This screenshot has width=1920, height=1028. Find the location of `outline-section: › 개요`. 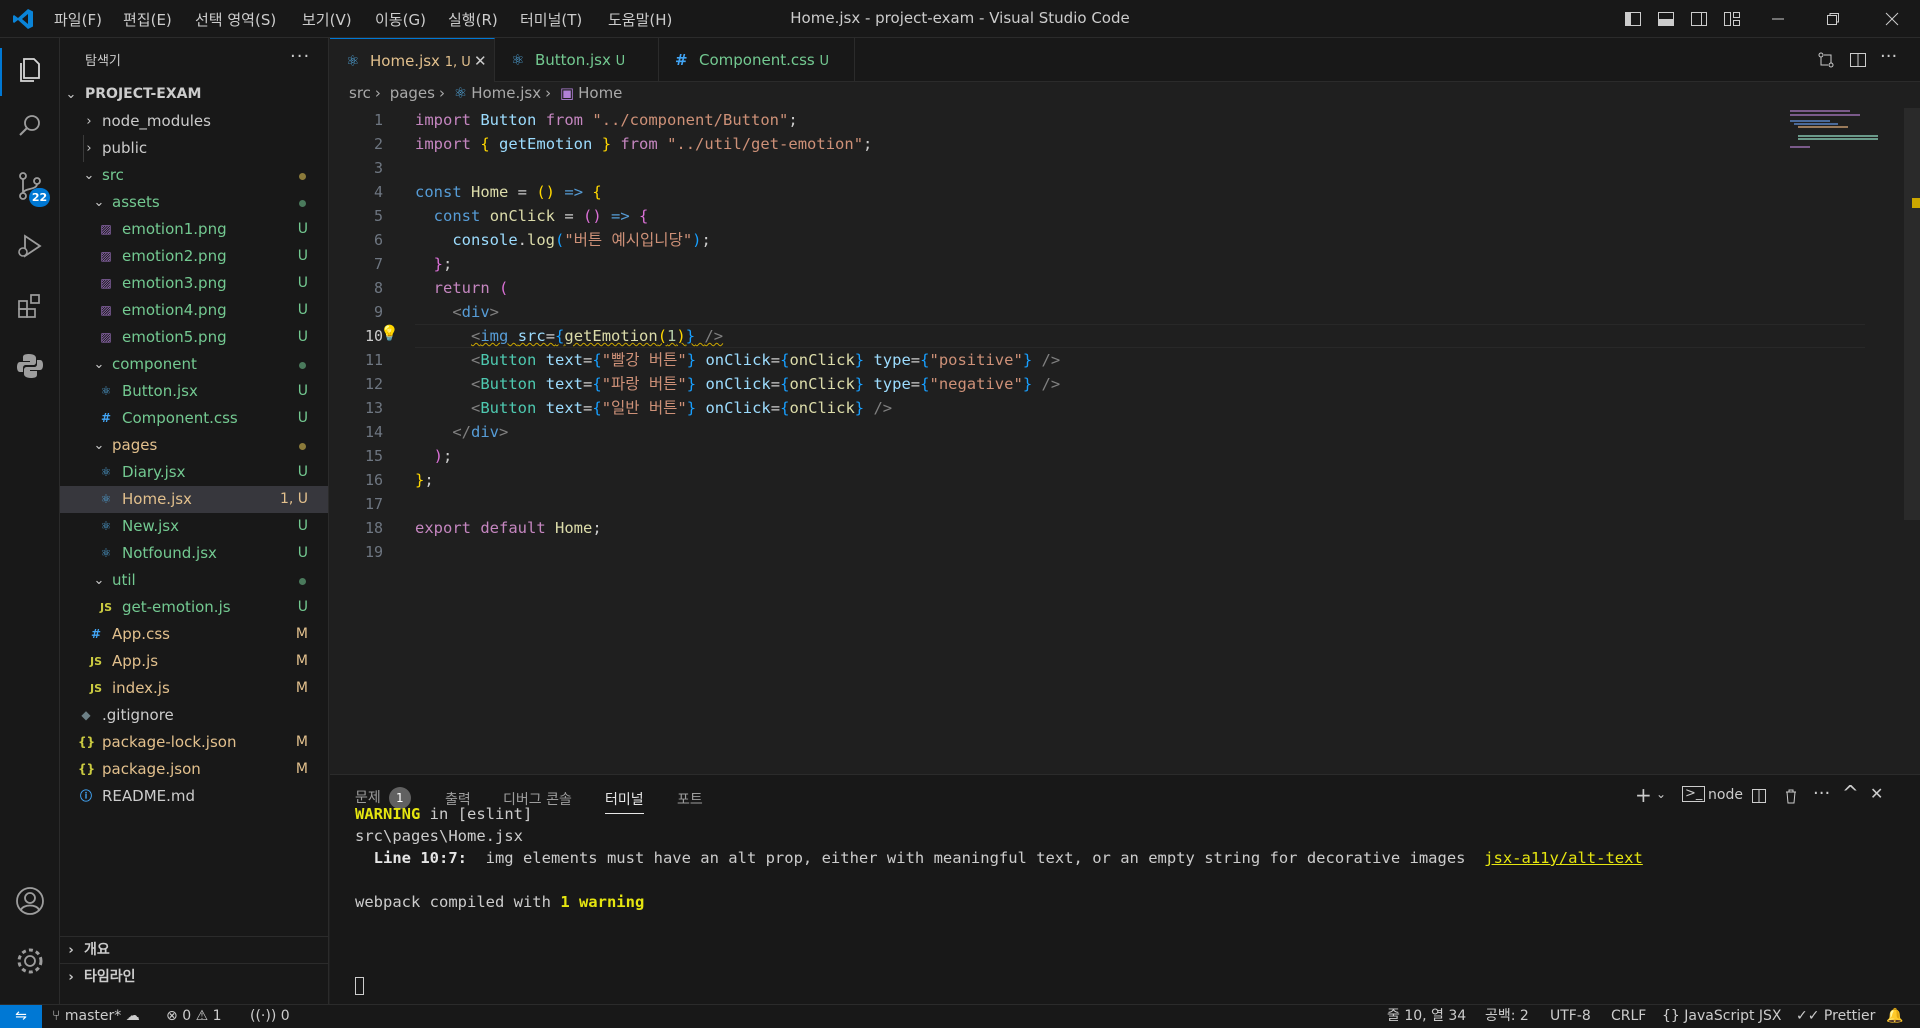

outline-section: › 개요 is located at coordinates (194, 949).